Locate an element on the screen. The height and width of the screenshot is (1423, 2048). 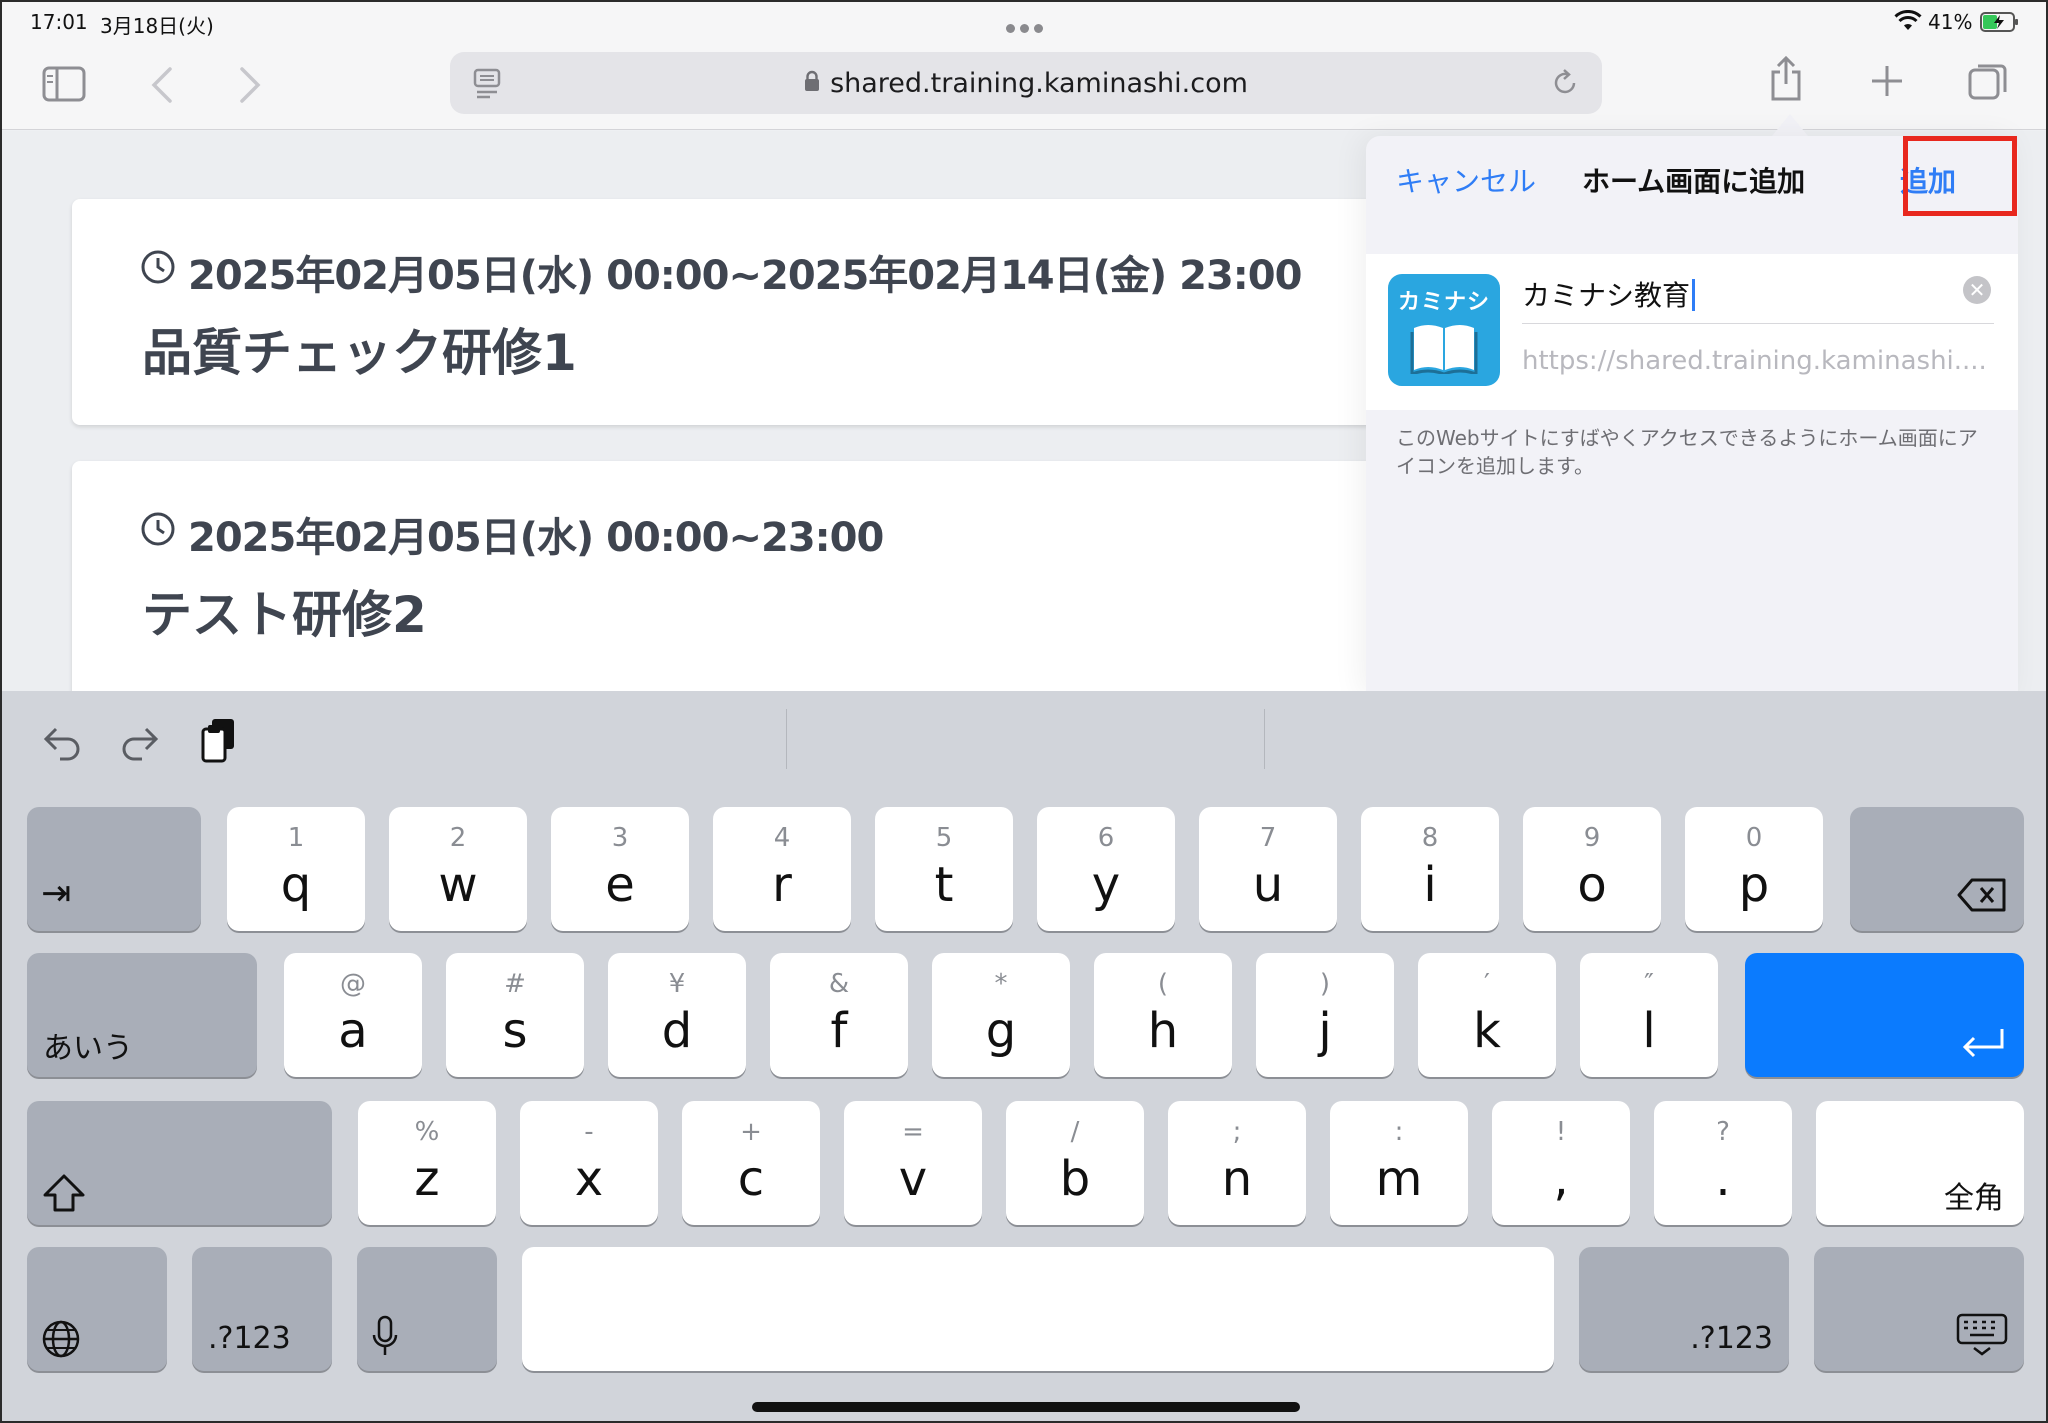
key-y: 6y is located at coordinates (1106, 869).